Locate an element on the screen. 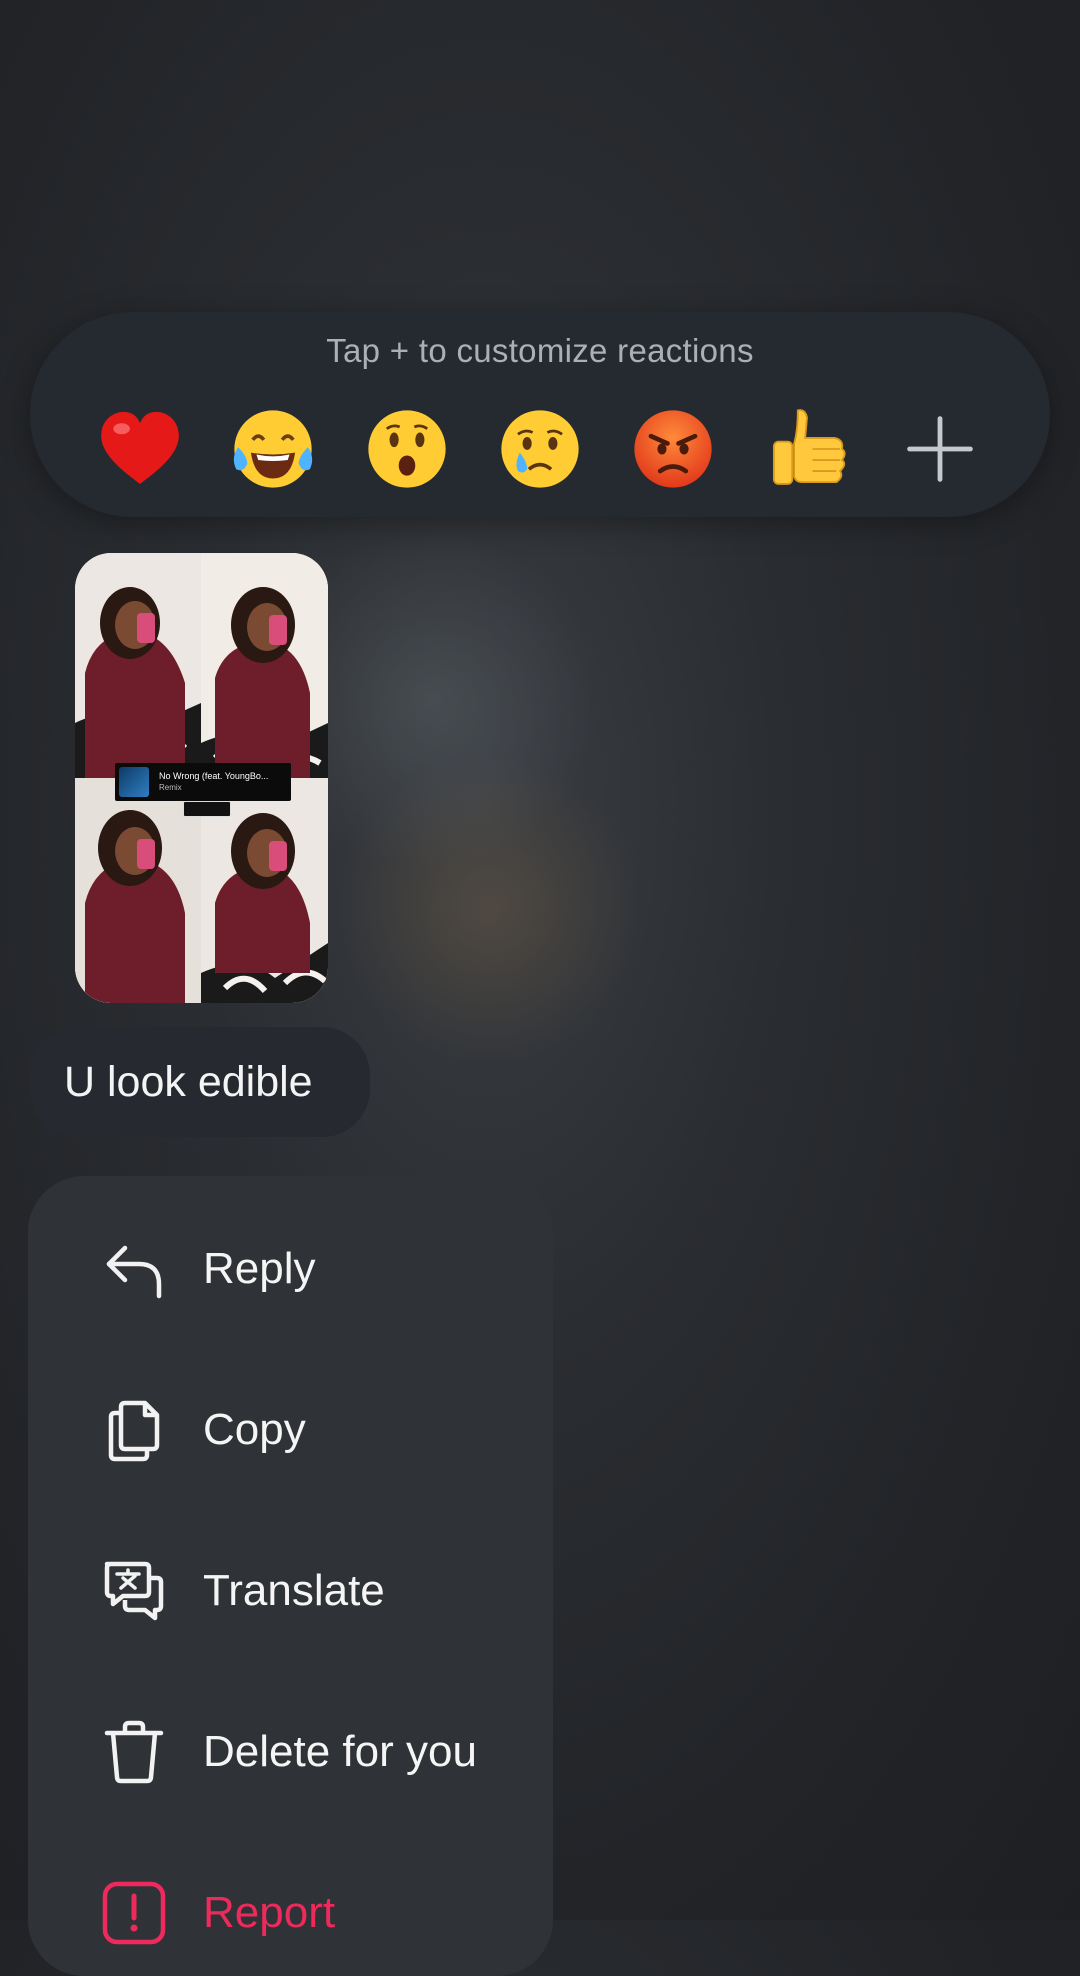 Image resolution: width=1080 pixels, height=1976 pixels. reaction-sad is located at coordinates (540, 449).